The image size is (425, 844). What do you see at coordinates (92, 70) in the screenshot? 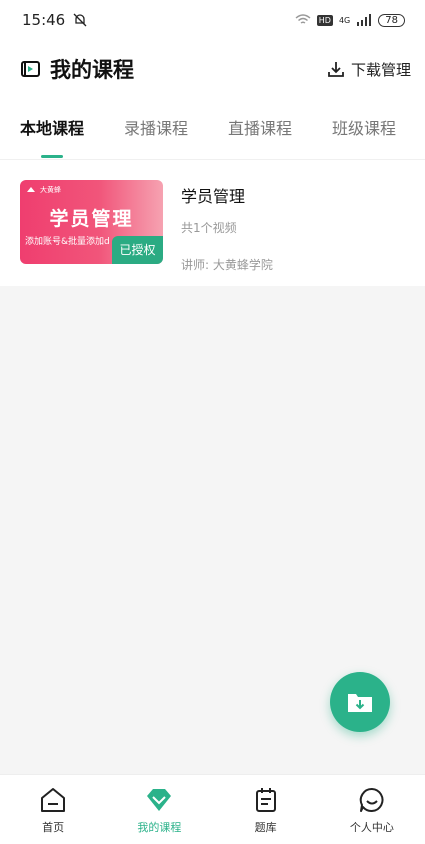
I see `page-title: 我的课程` at bounding box center [92, 70].